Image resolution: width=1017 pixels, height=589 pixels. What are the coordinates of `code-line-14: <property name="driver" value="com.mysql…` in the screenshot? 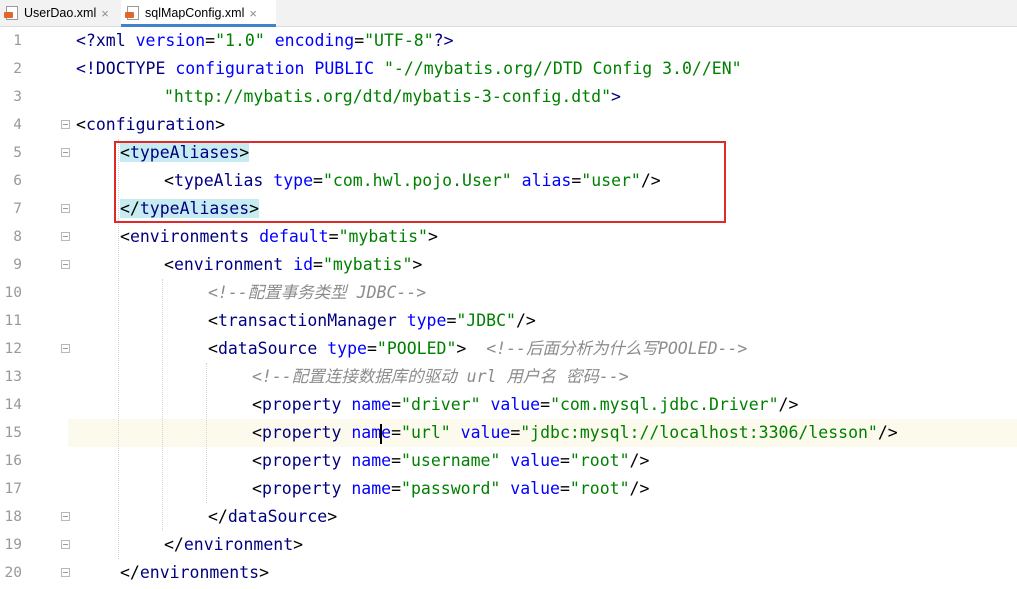 It's located at (525, 404).